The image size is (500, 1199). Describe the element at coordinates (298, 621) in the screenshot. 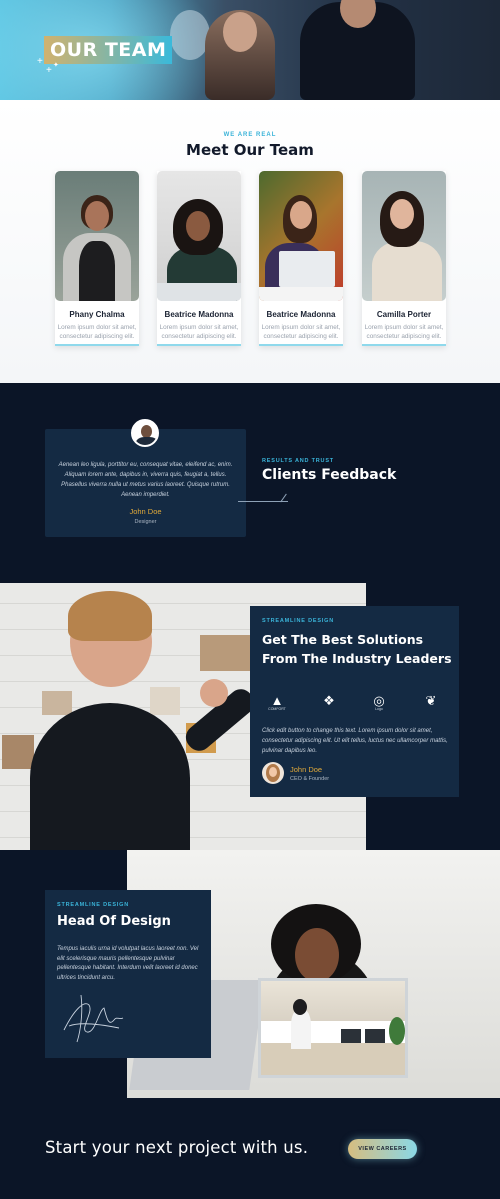

I see `solutions-eyebrow: STREAMLINE DESIGN` at that location.